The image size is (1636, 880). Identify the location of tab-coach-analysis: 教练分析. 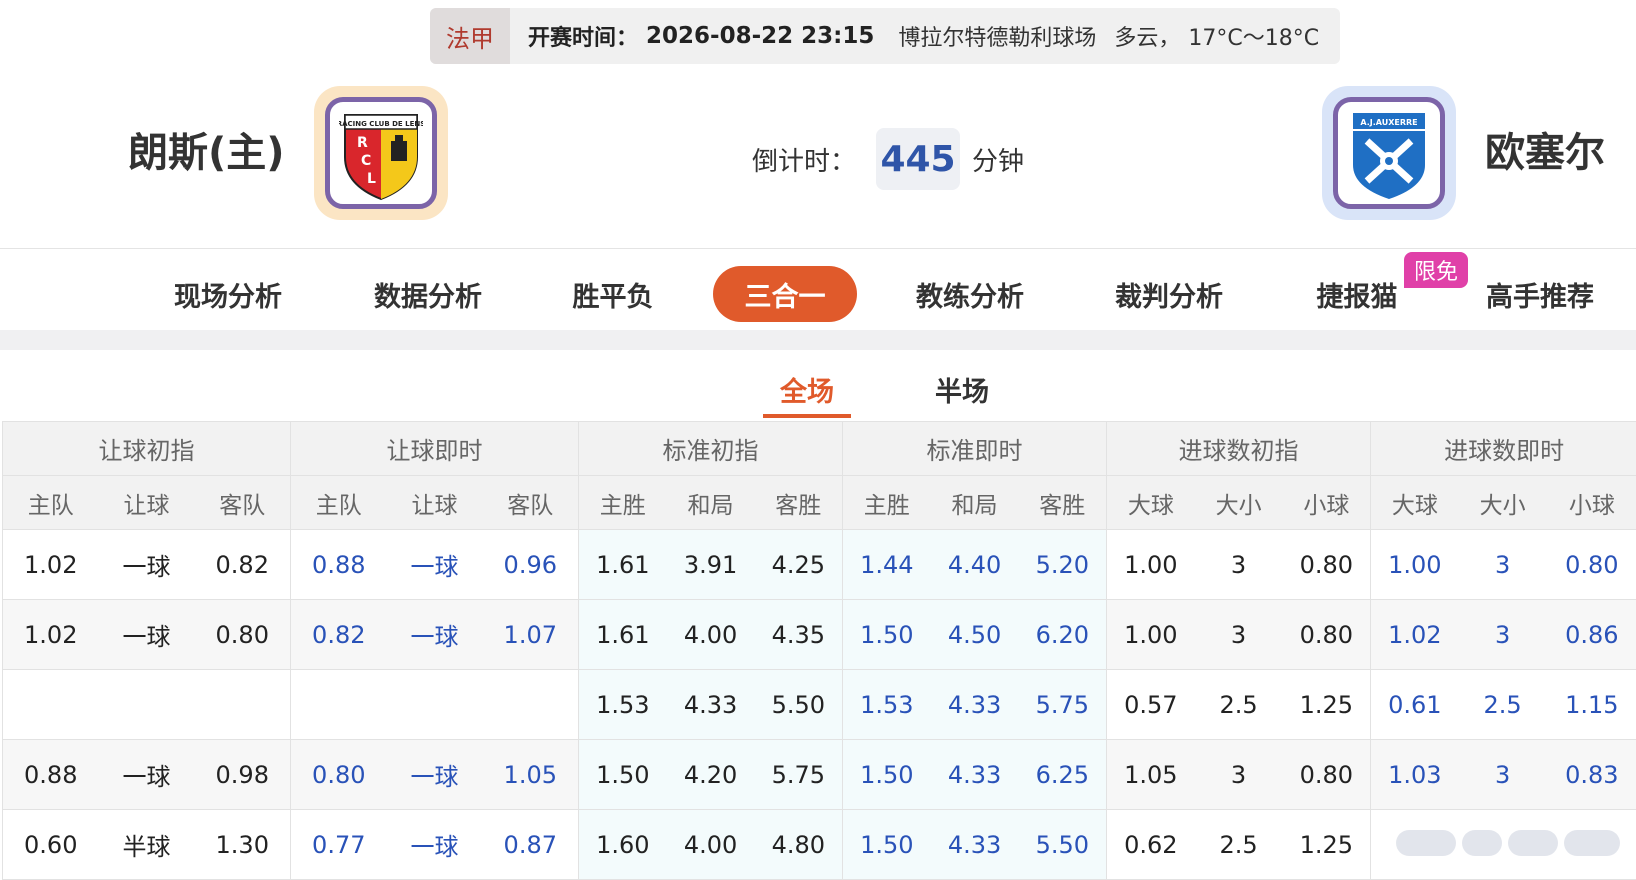
(970, 294).